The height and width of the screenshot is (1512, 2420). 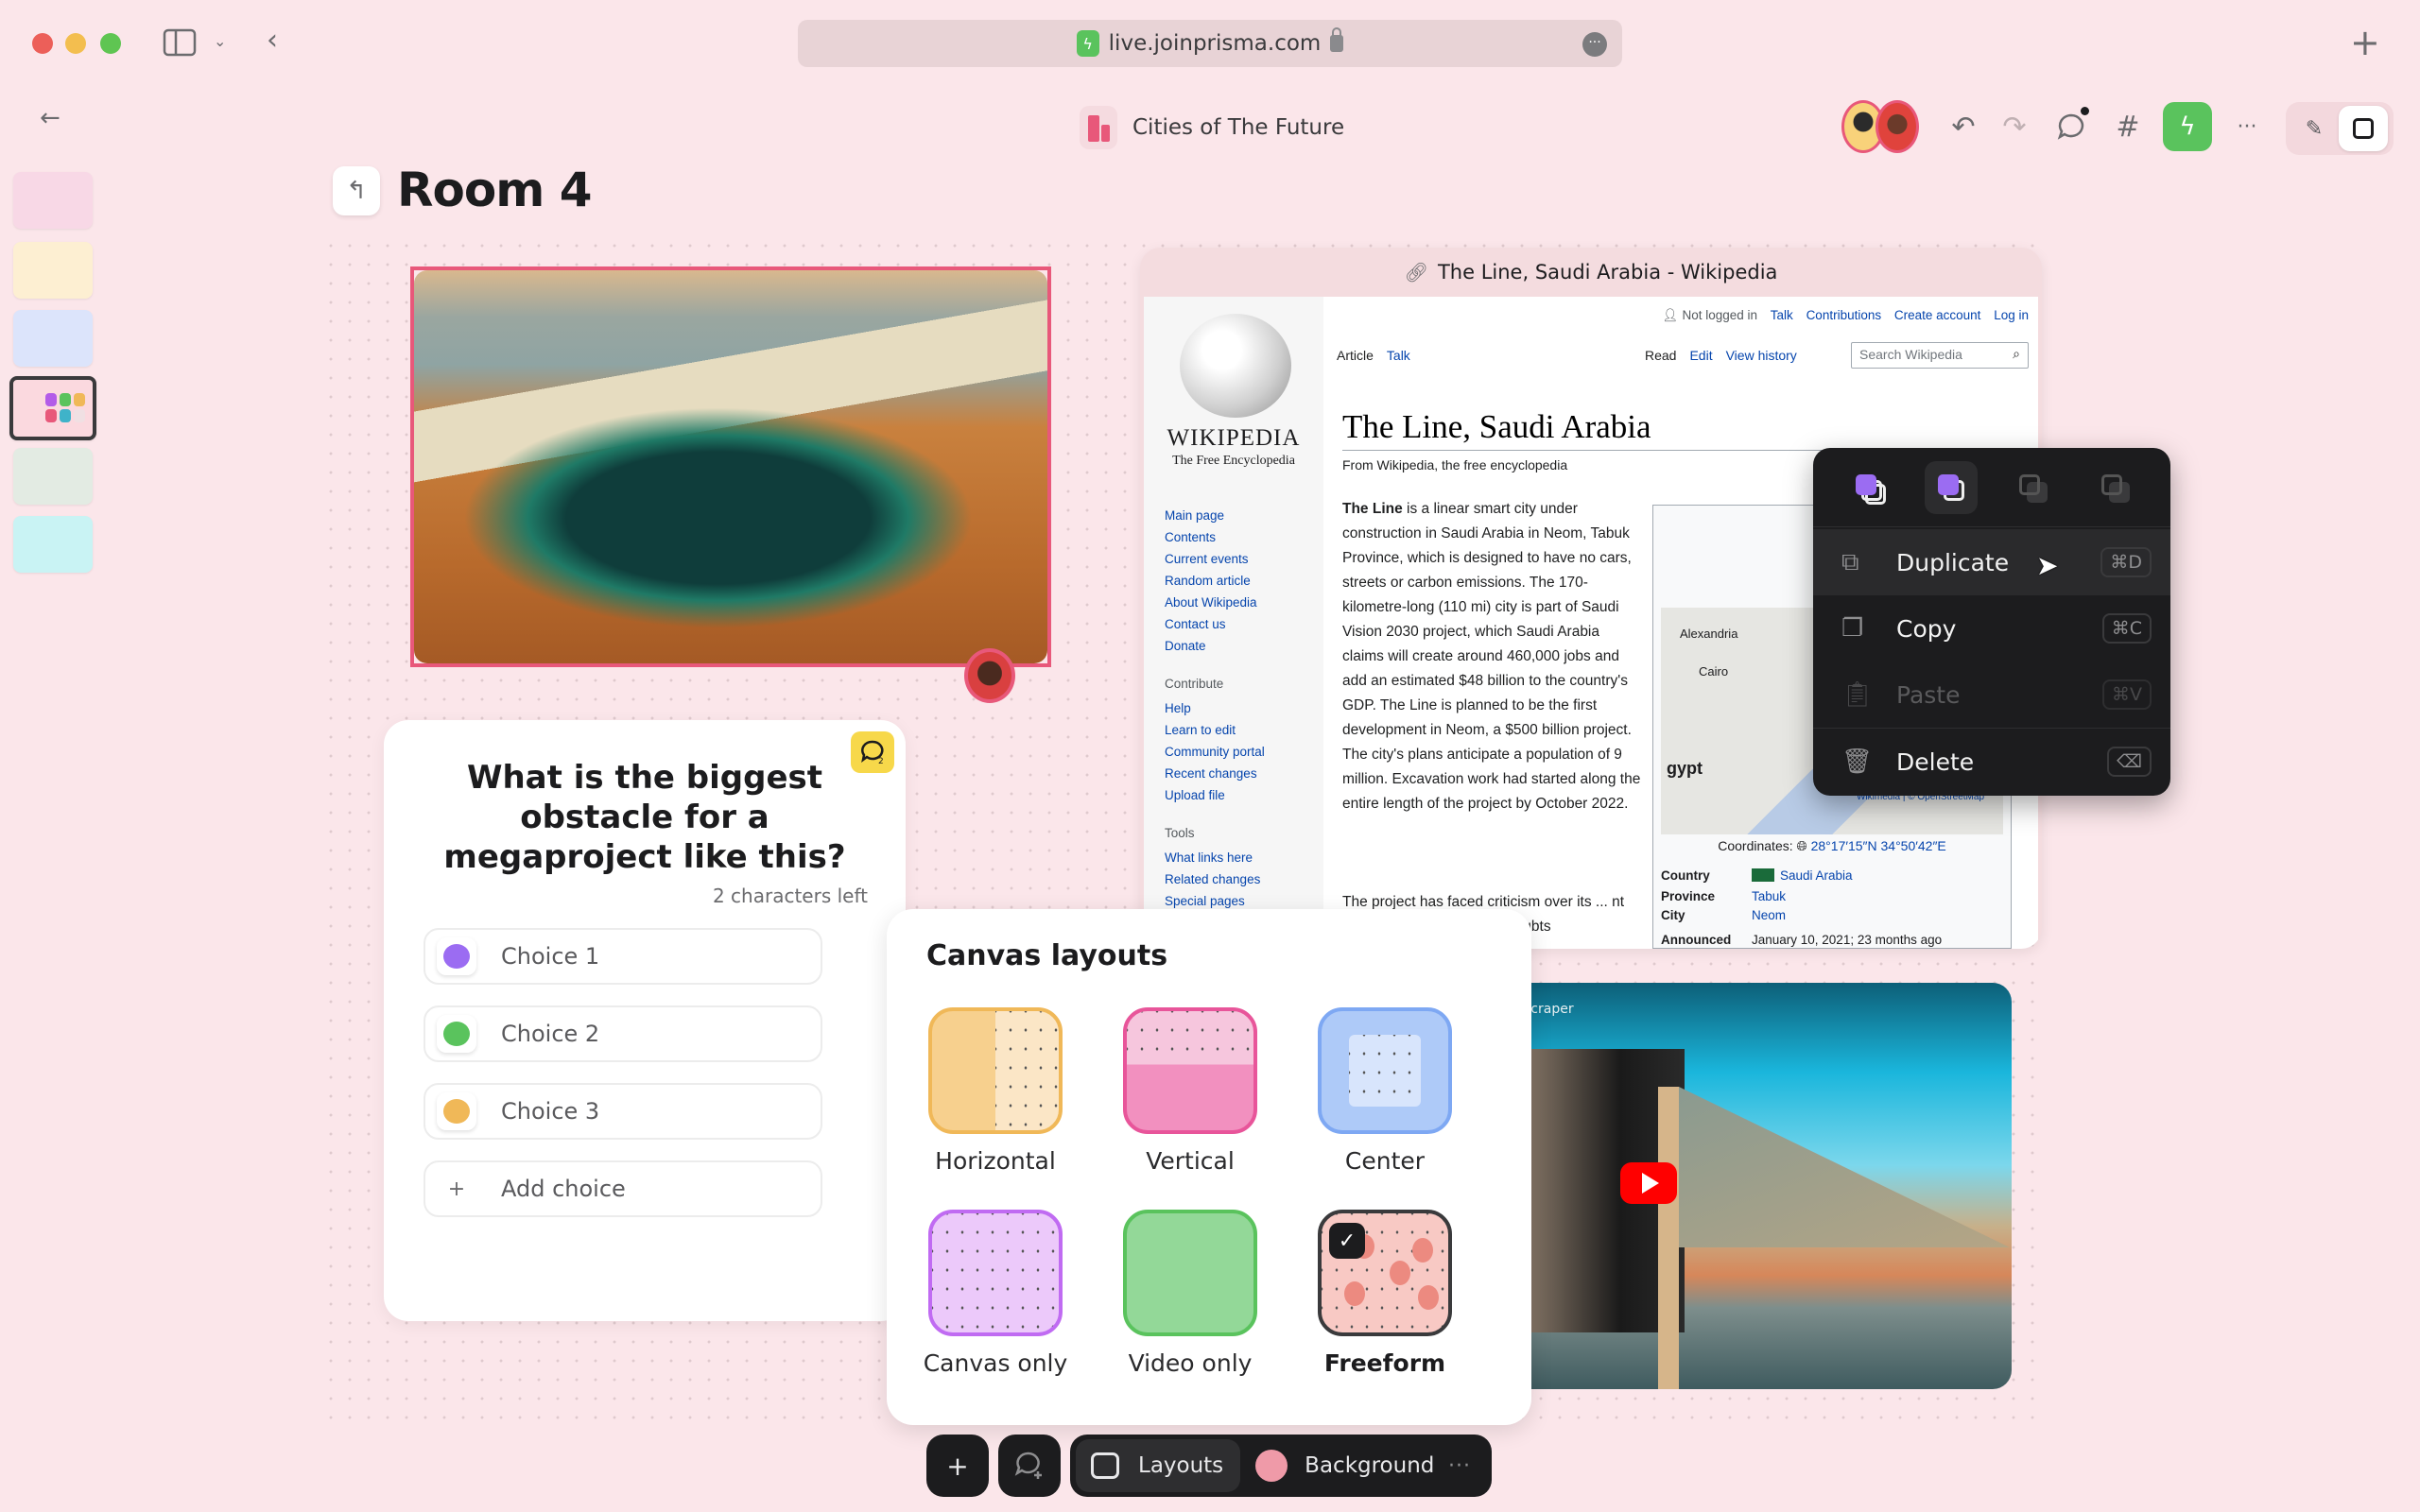 I want to click on youtube-play-button, so click(x=1648, y=1183).